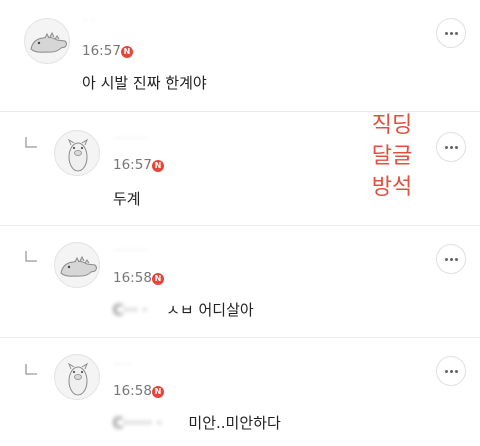 The width and height of the screenshot is (480, 446). Describe the element at coordinates (123, 365) in the screenshot. I see `username: ·····` at that location.